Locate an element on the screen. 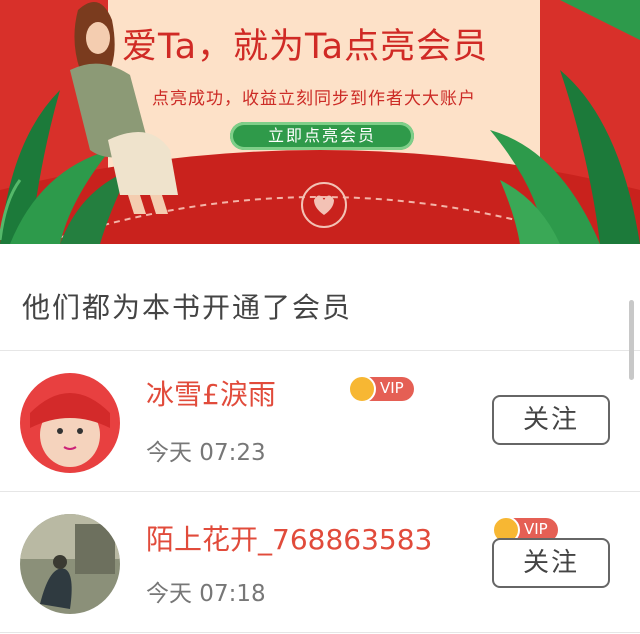 The image size is (640, 634). banner-subtitle: 点亮成功，收益立刻同步到作者大大账户 is located at coordinates (314, 99).